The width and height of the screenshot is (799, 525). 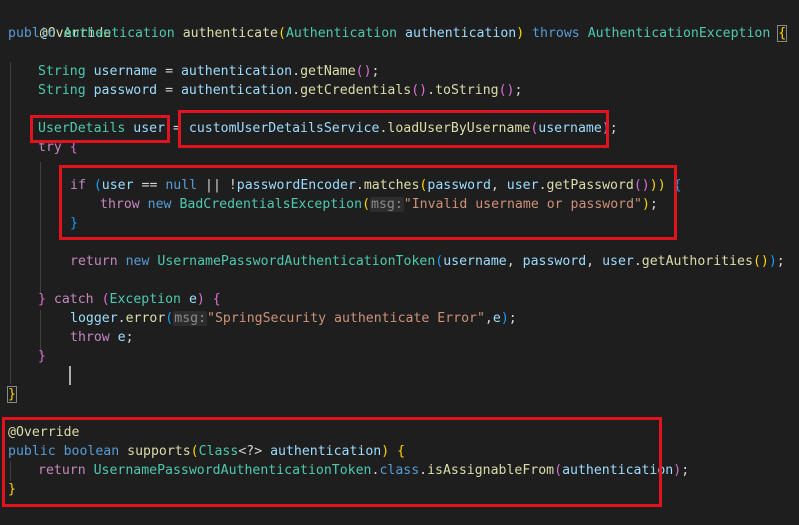 I want to click on text-cursor, so click(x=70, y=375).